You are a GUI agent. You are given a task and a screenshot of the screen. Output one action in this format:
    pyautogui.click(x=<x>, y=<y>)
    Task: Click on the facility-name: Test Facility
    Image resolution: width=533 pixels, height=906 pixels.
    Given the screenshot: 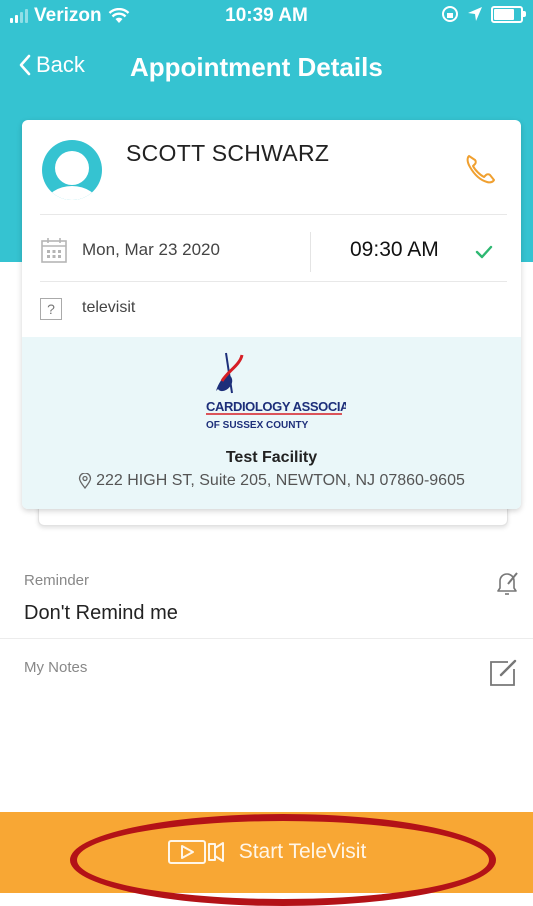 What is the action you would take?
    pyautogui.click(x=271, y=457)
    